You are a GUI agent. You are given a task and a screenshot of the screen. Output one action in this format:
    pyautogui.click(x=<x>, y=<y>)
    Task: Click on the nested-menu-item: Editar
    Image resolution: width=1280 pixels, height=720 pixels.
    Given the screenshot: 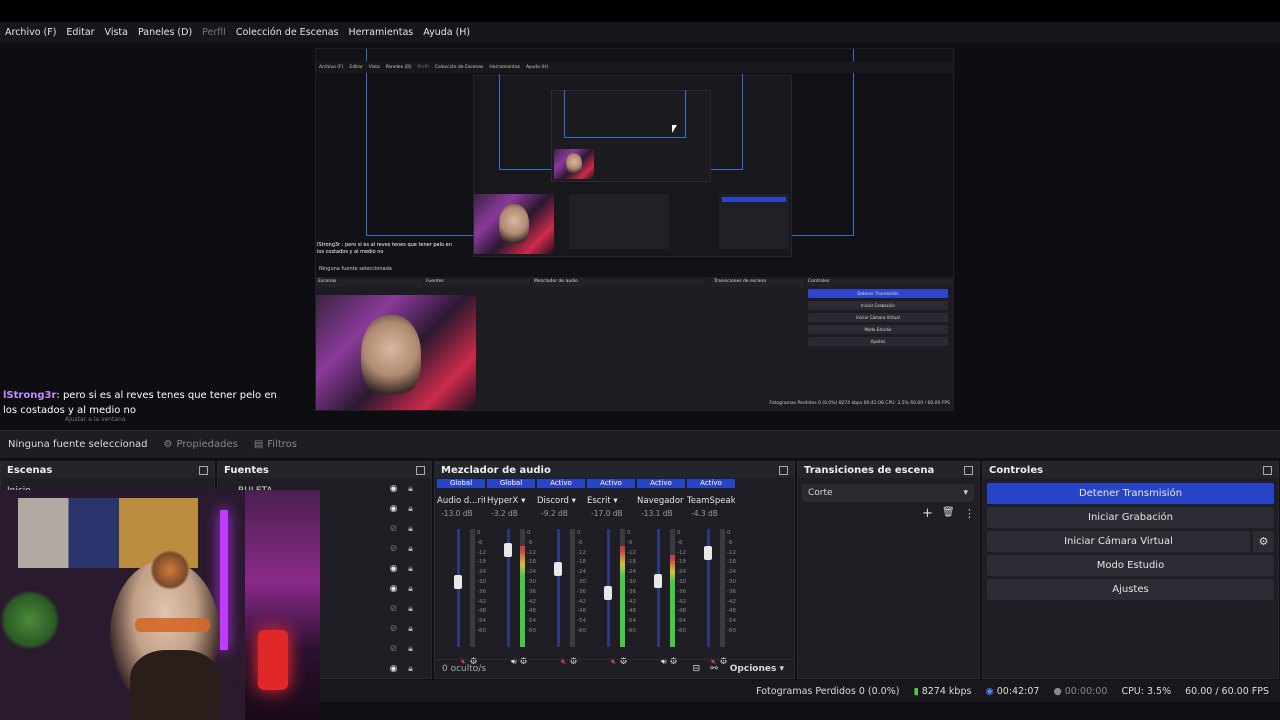 What is the action you would take?
    pyautogui.click(x=356, y=67)
    